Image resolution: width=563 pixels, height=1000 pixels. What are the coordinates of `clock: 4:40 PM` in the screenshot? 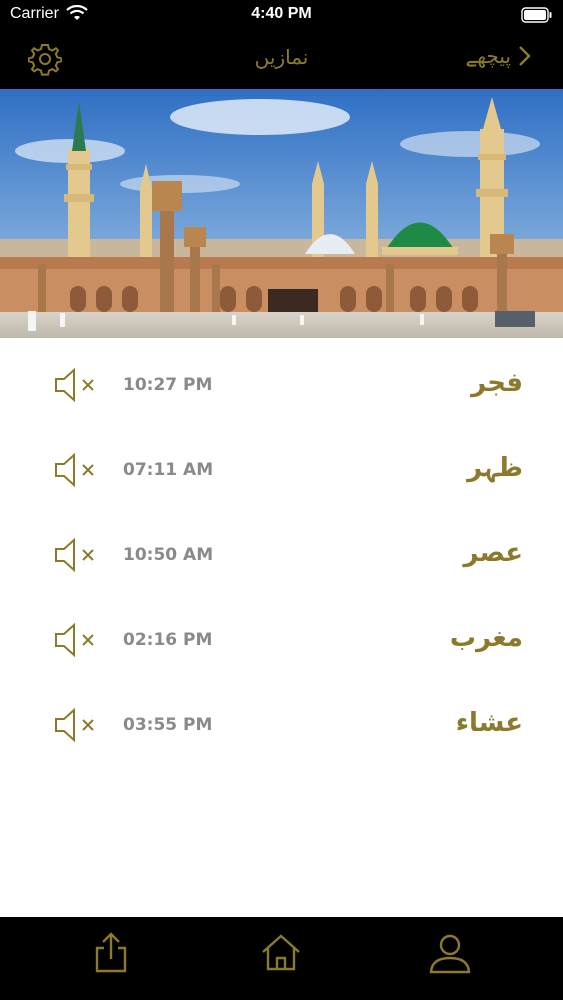 It's located at (281, 13).